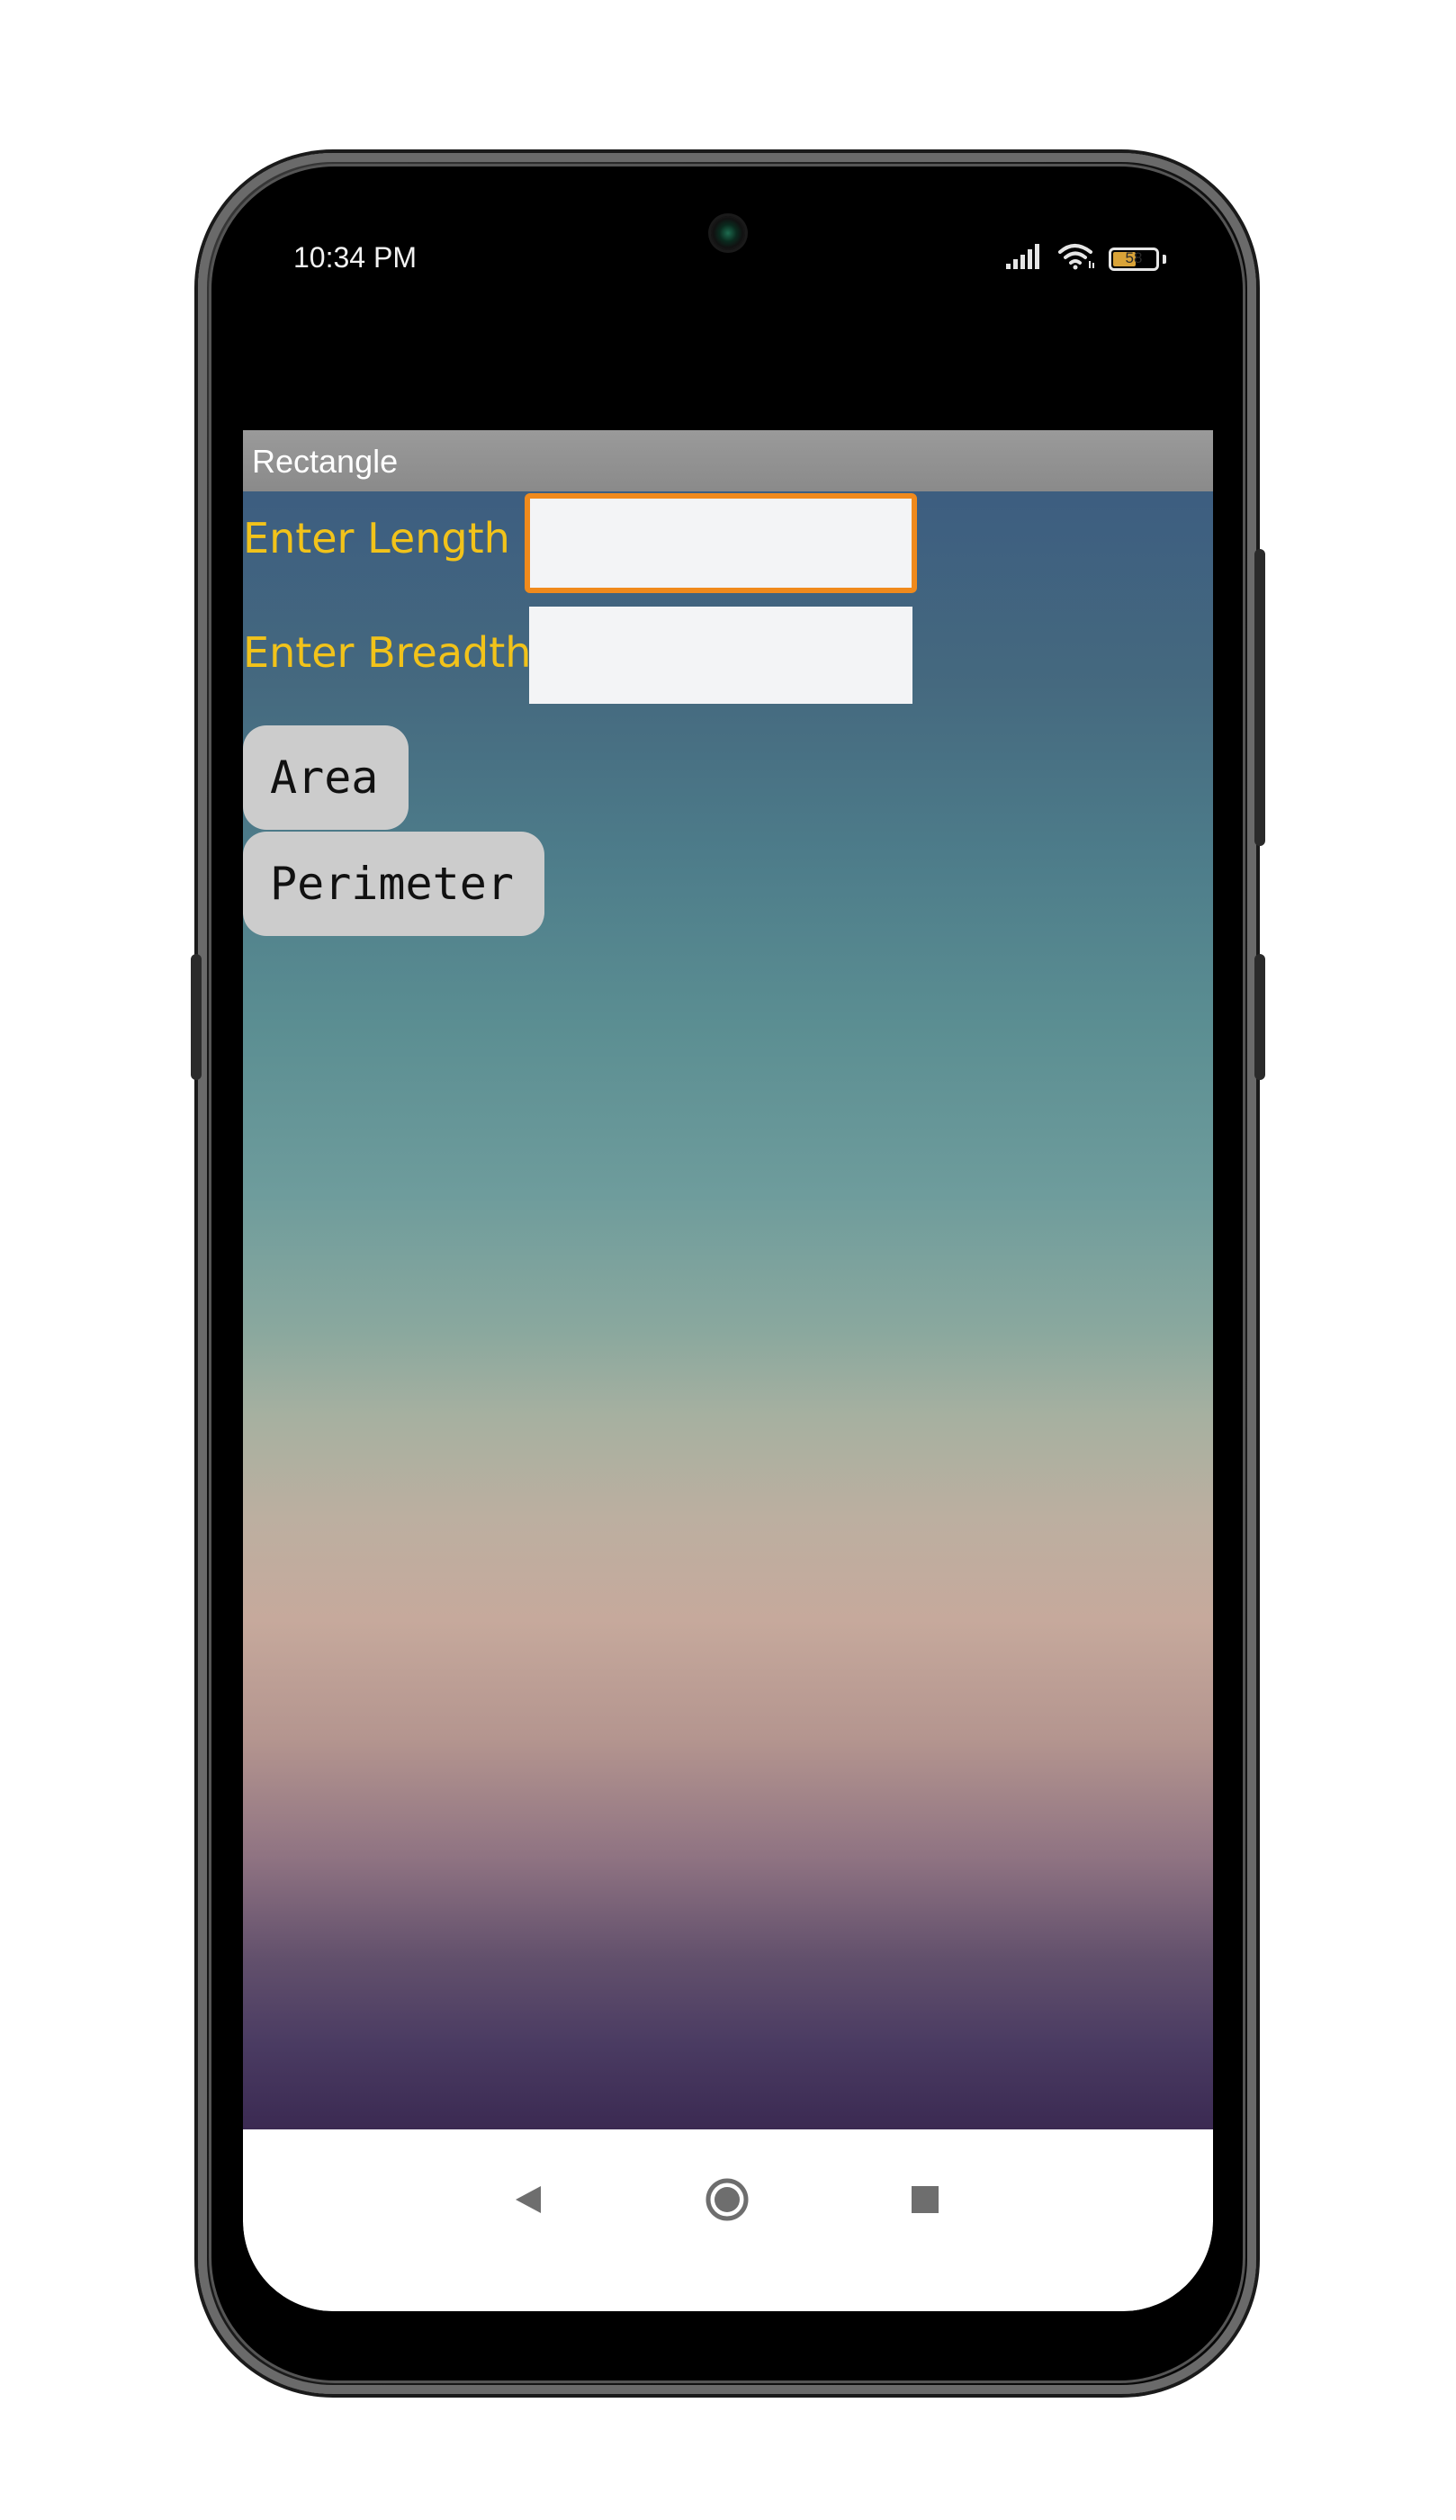  What do you see at coordinates (326, 777) in the screenshot?
I see `area-button: Area` at bounding box center [326, 777].